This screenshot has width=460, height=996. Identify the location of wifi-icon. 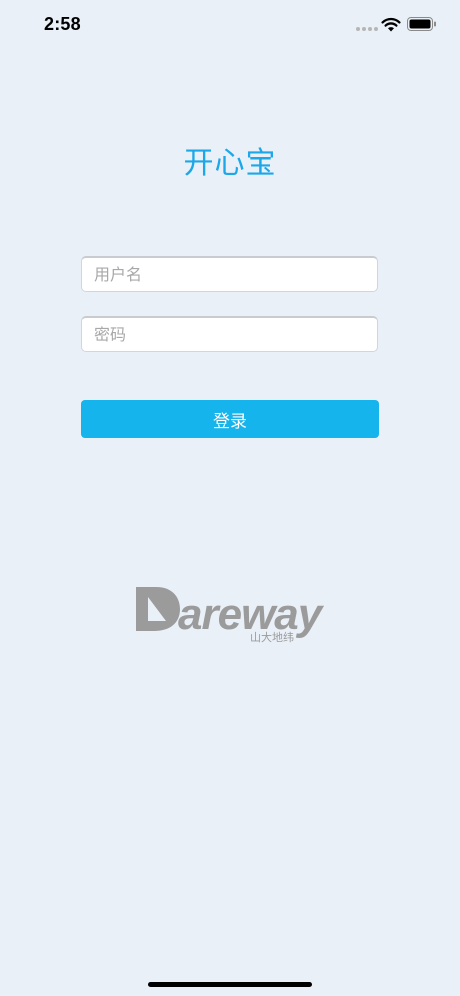
(391, 24).